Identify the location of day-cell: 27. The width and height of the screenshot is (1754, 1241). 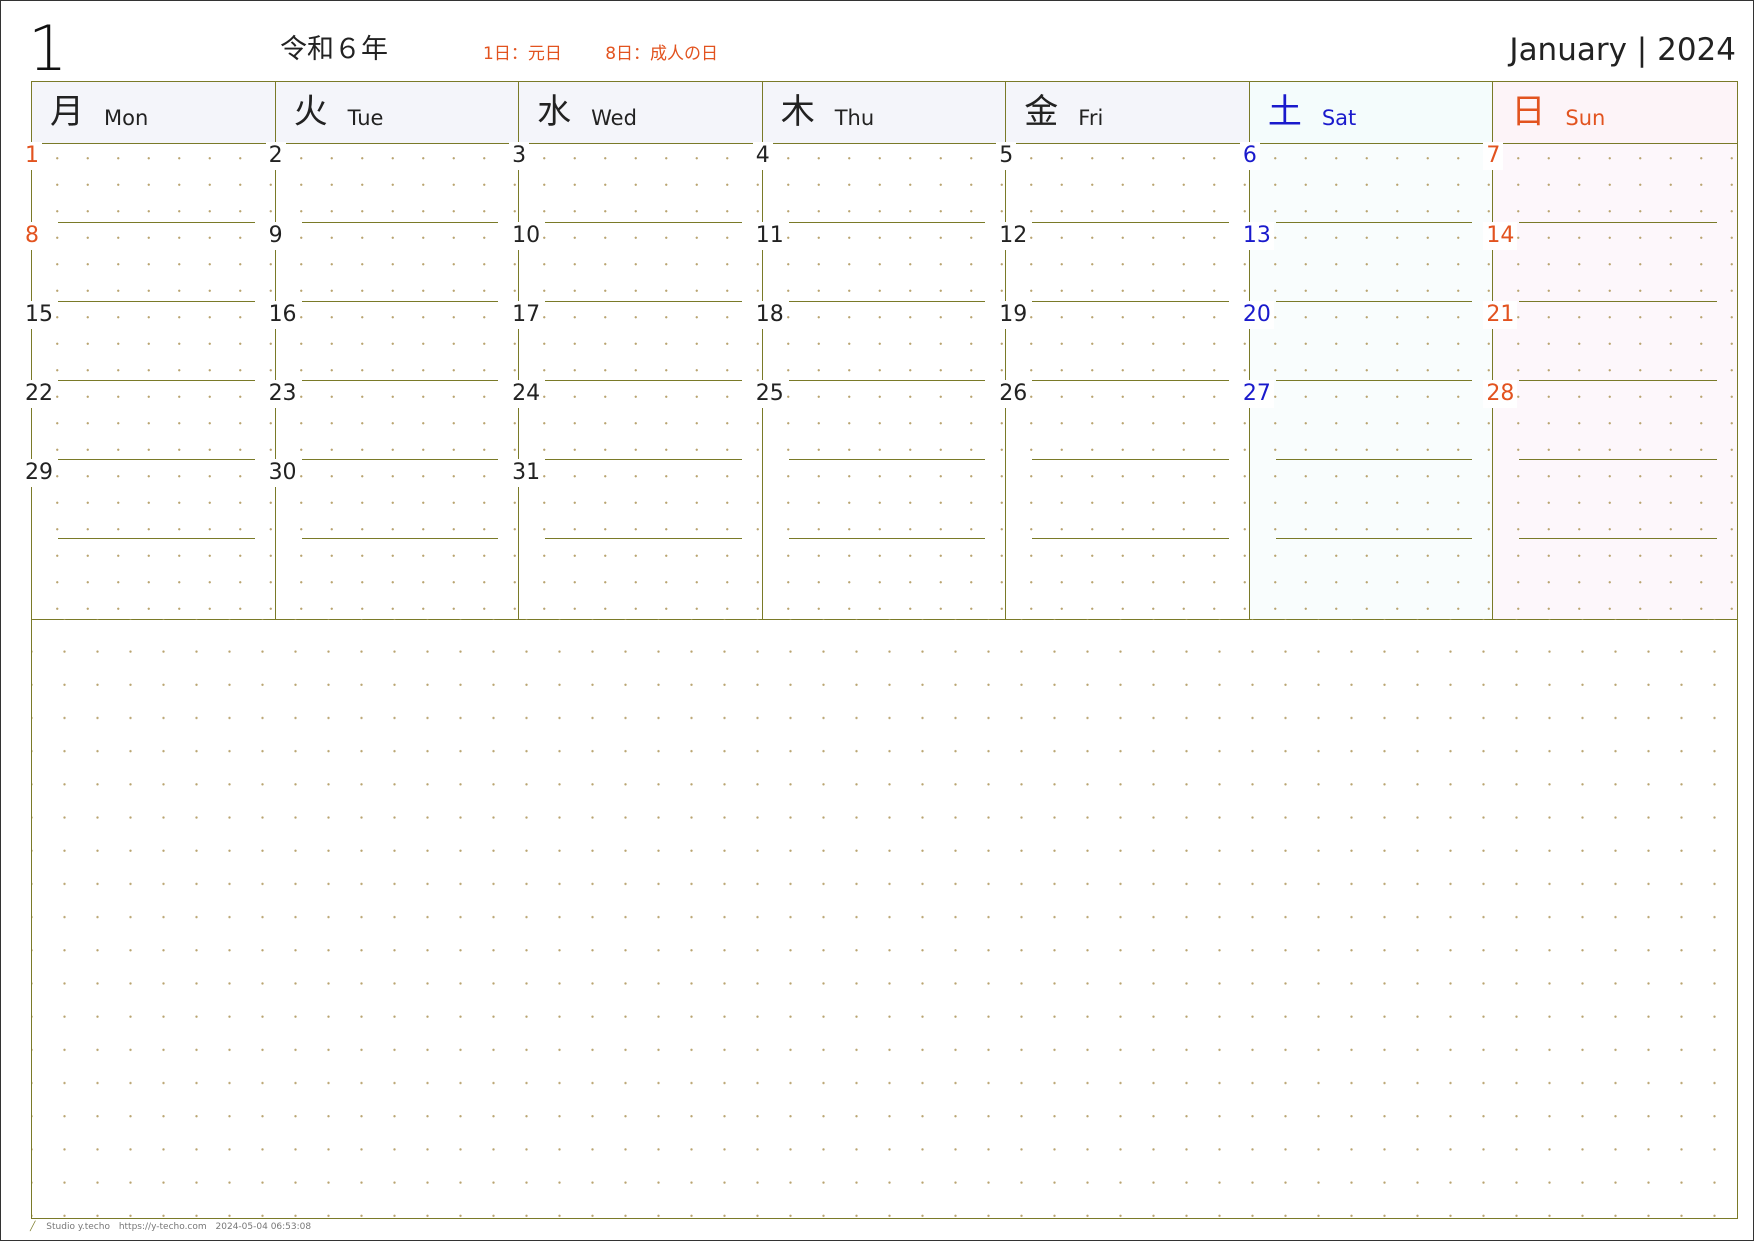
(1366, 419).